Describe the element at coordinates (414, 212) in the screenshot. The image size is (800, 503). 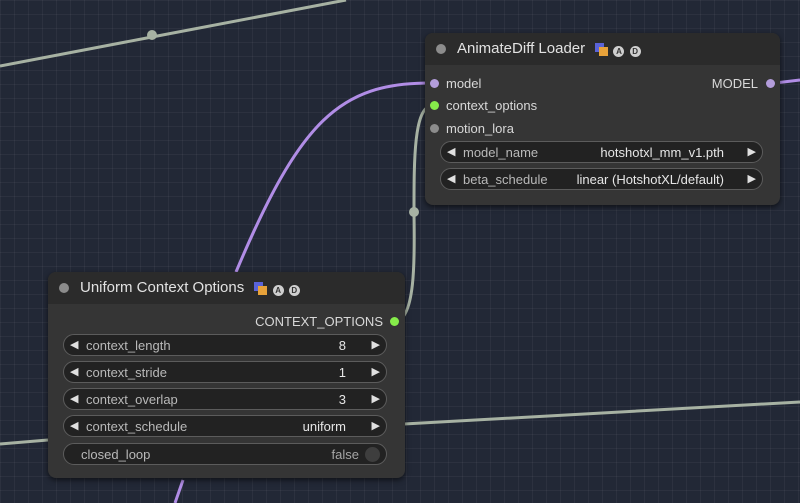
I see `context-wire-midpoint` at that location.